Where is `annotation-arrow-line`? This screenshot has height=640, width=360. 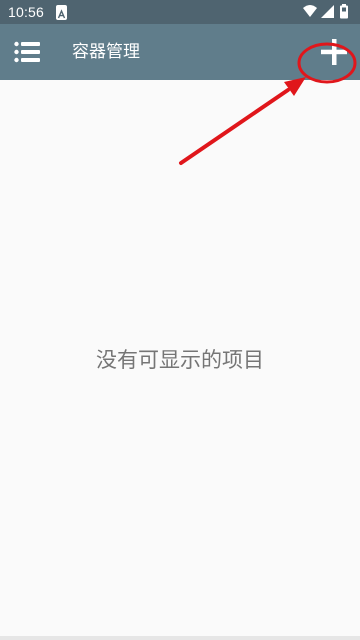 annotation-arrow-line is located at coordinates (234, 126).